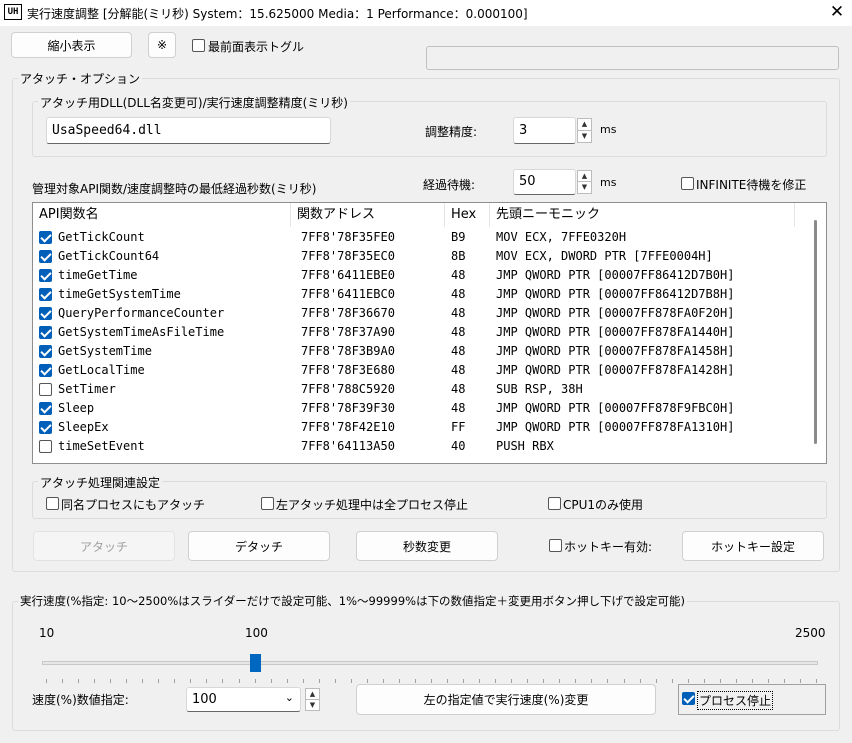  I want to click on precision-unit: ms, so click(608, 129).